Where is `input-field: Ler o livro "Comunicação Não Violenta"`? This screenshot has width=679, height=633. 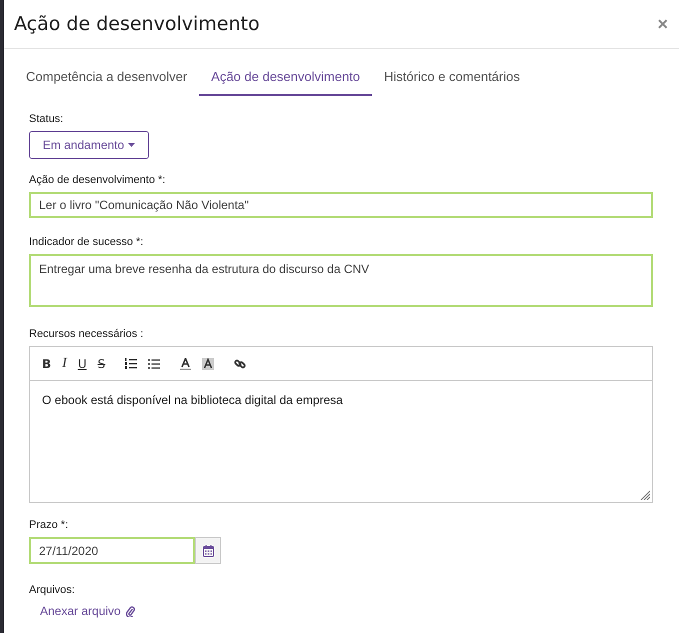
input-field: Ler o livro "Comunicação Não Violenta" is located at coordinates (341, 205).